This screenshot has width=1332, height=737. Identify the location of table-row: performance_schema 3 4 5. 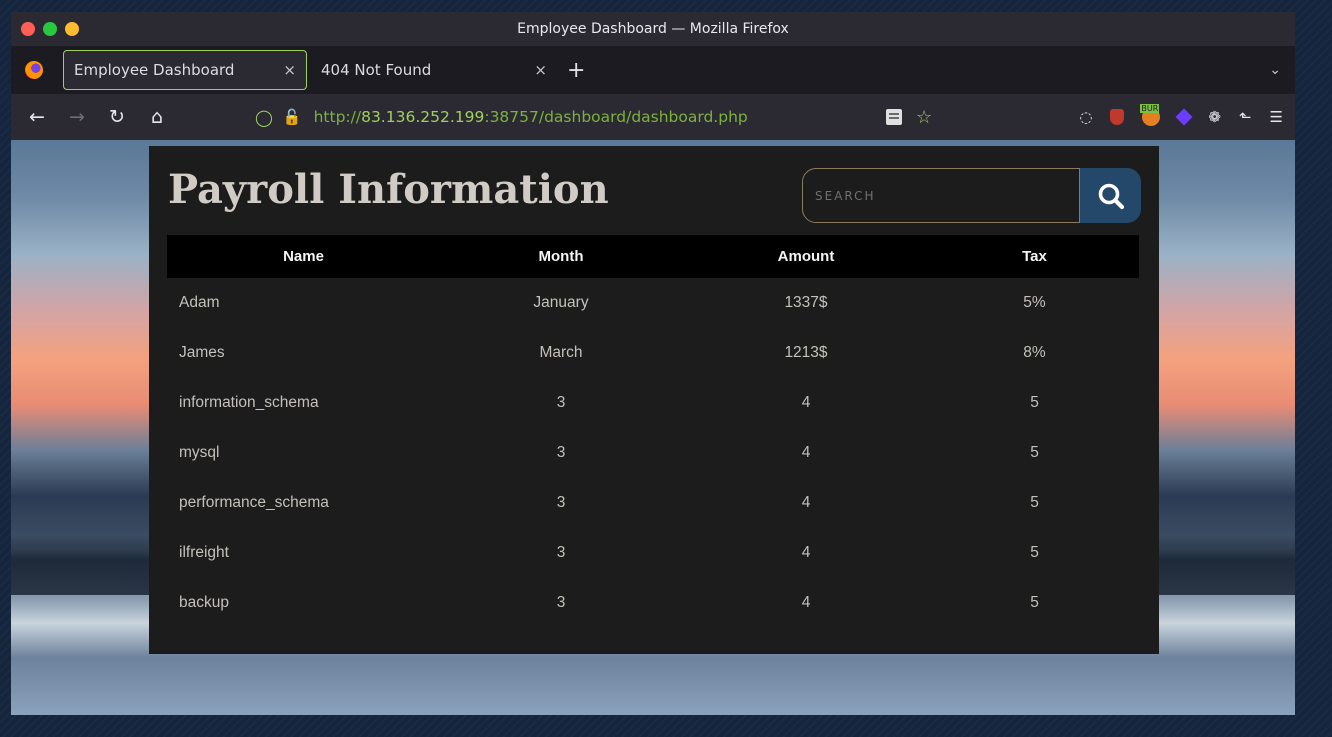
(653, 503).